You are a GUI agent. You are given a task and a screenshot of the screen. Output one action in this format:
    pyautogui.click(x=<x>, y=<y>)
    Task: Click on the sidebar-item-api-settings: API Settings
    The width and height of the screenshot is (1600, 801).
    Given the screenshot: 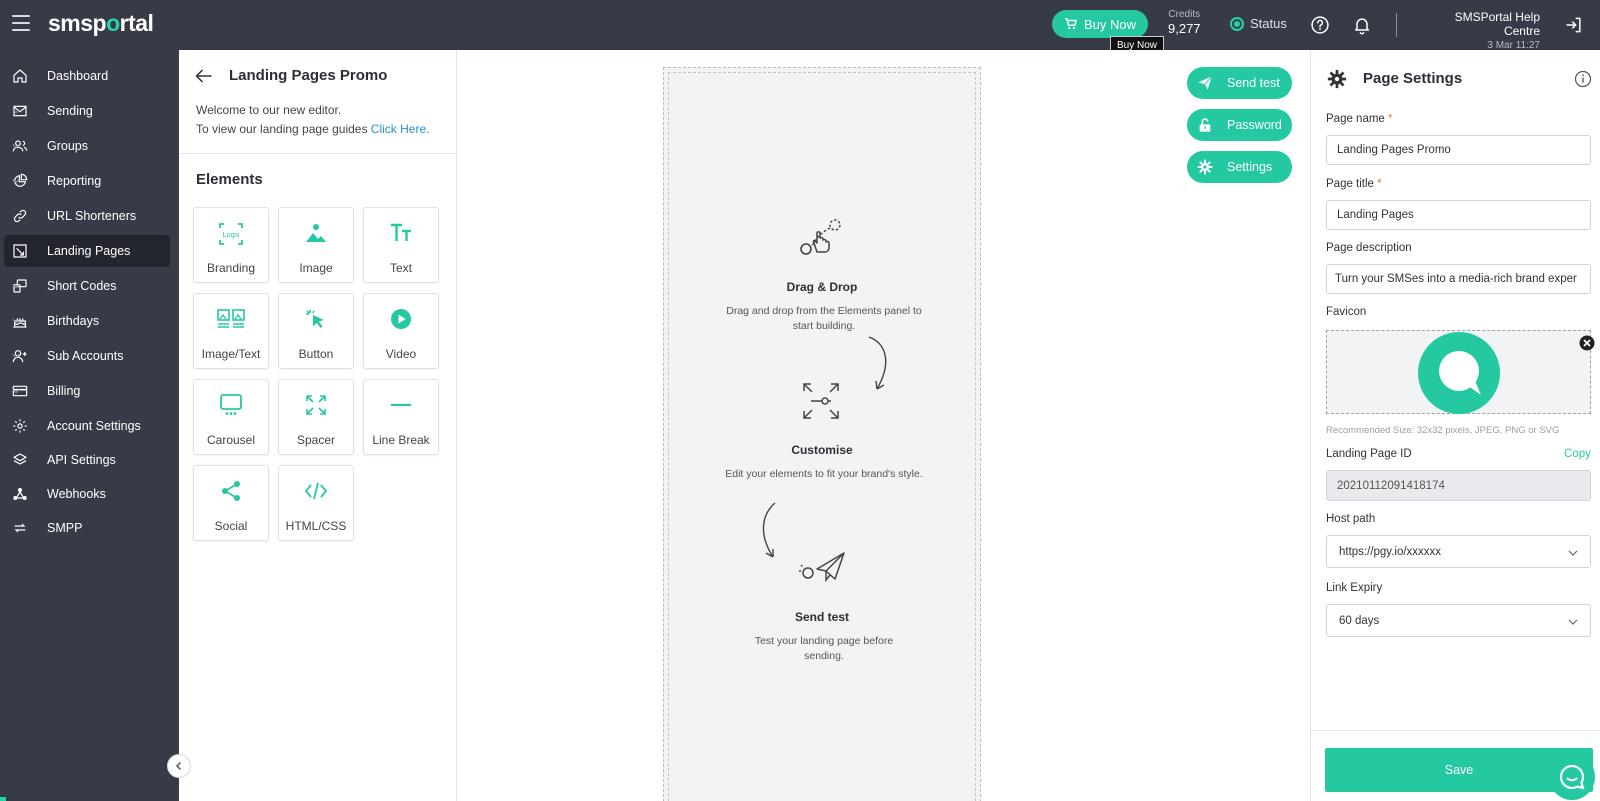 What is the action you would take?
    pyautogui.click(x=87, y=460)
    